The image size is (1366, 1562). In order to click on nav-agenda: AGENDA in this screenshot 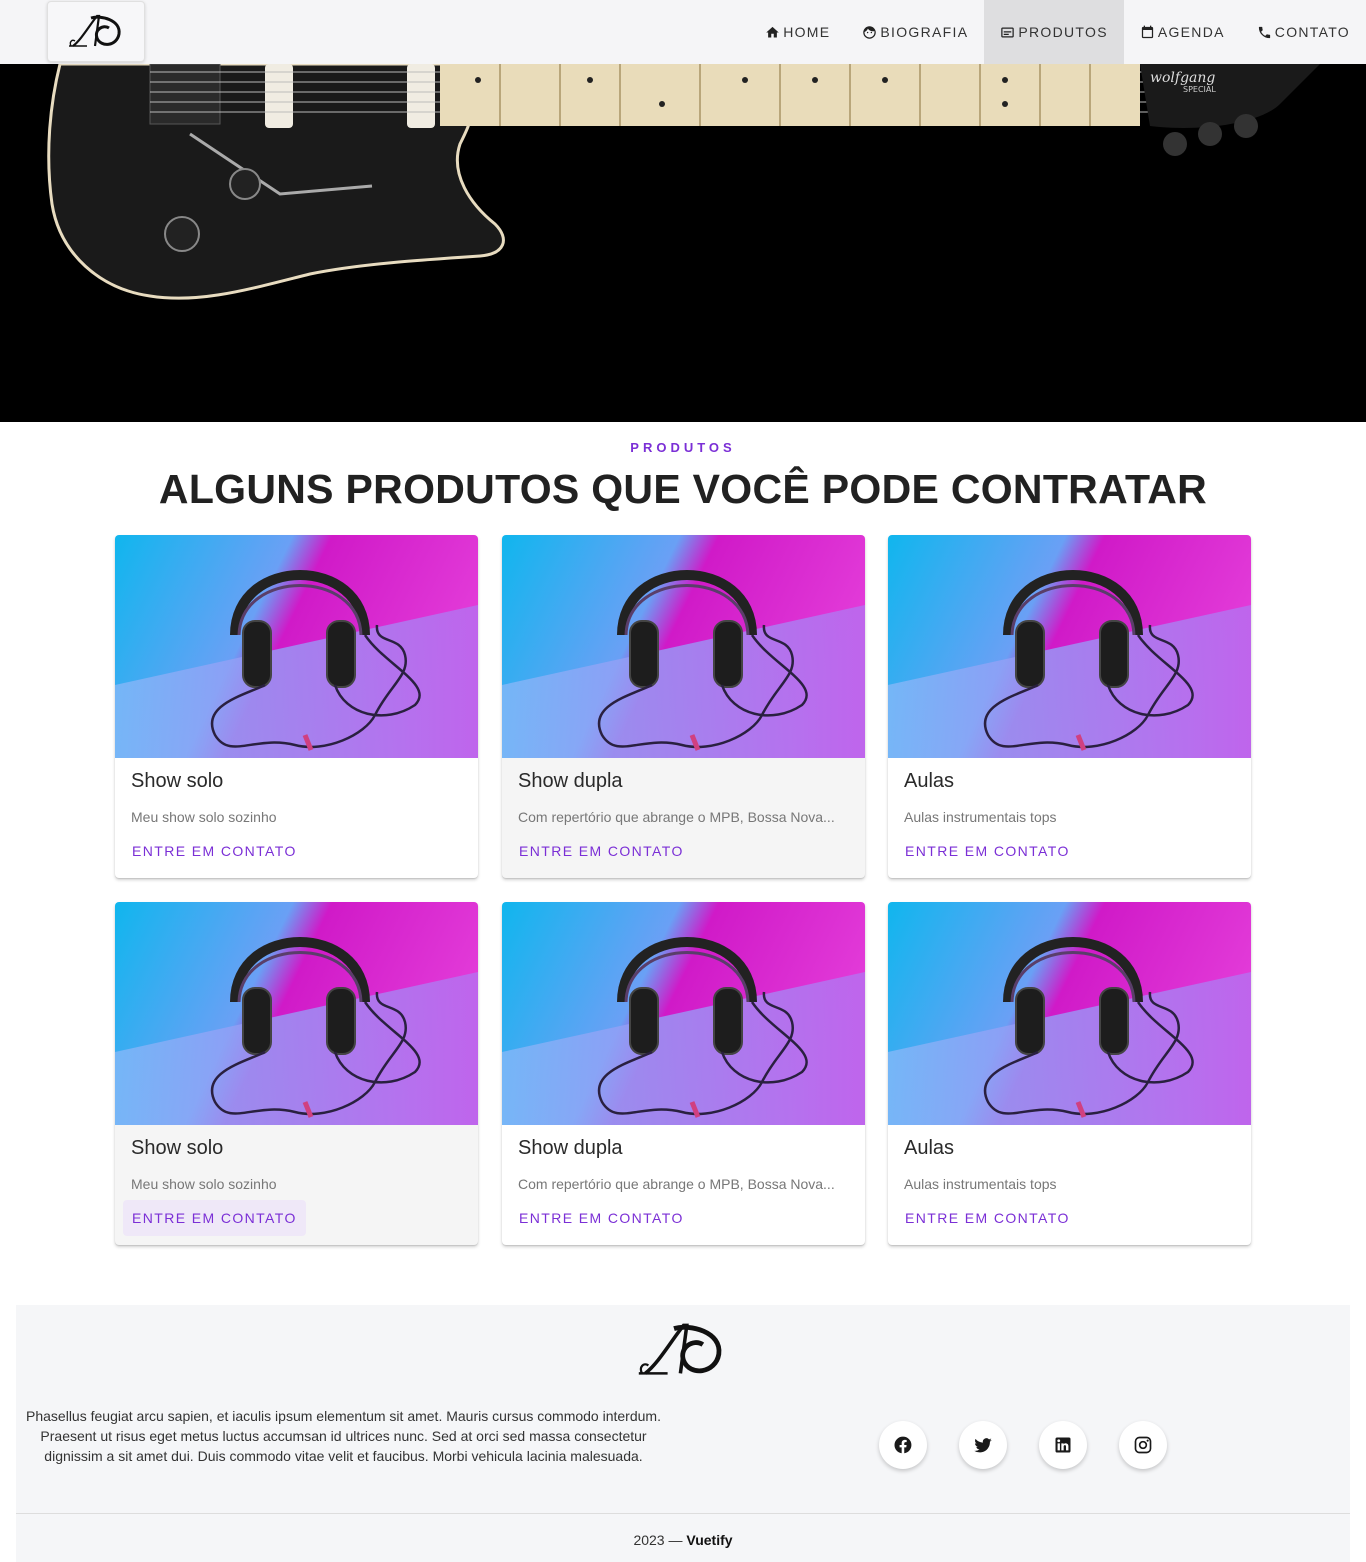, I will do `click(1182, 32)`.